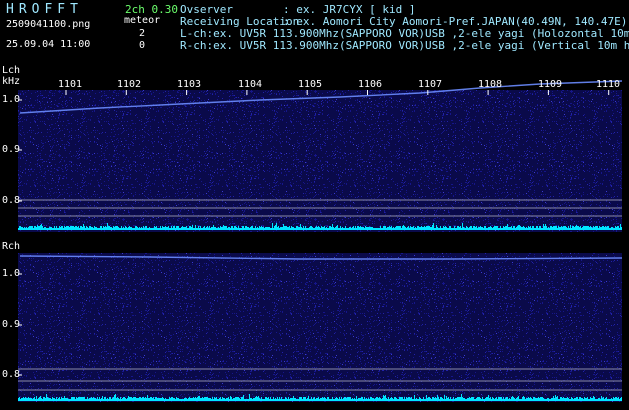  Describe the element at coordinates (48, 24) in the screenshot. I see `filename-label: 2509041100.png` at that location.